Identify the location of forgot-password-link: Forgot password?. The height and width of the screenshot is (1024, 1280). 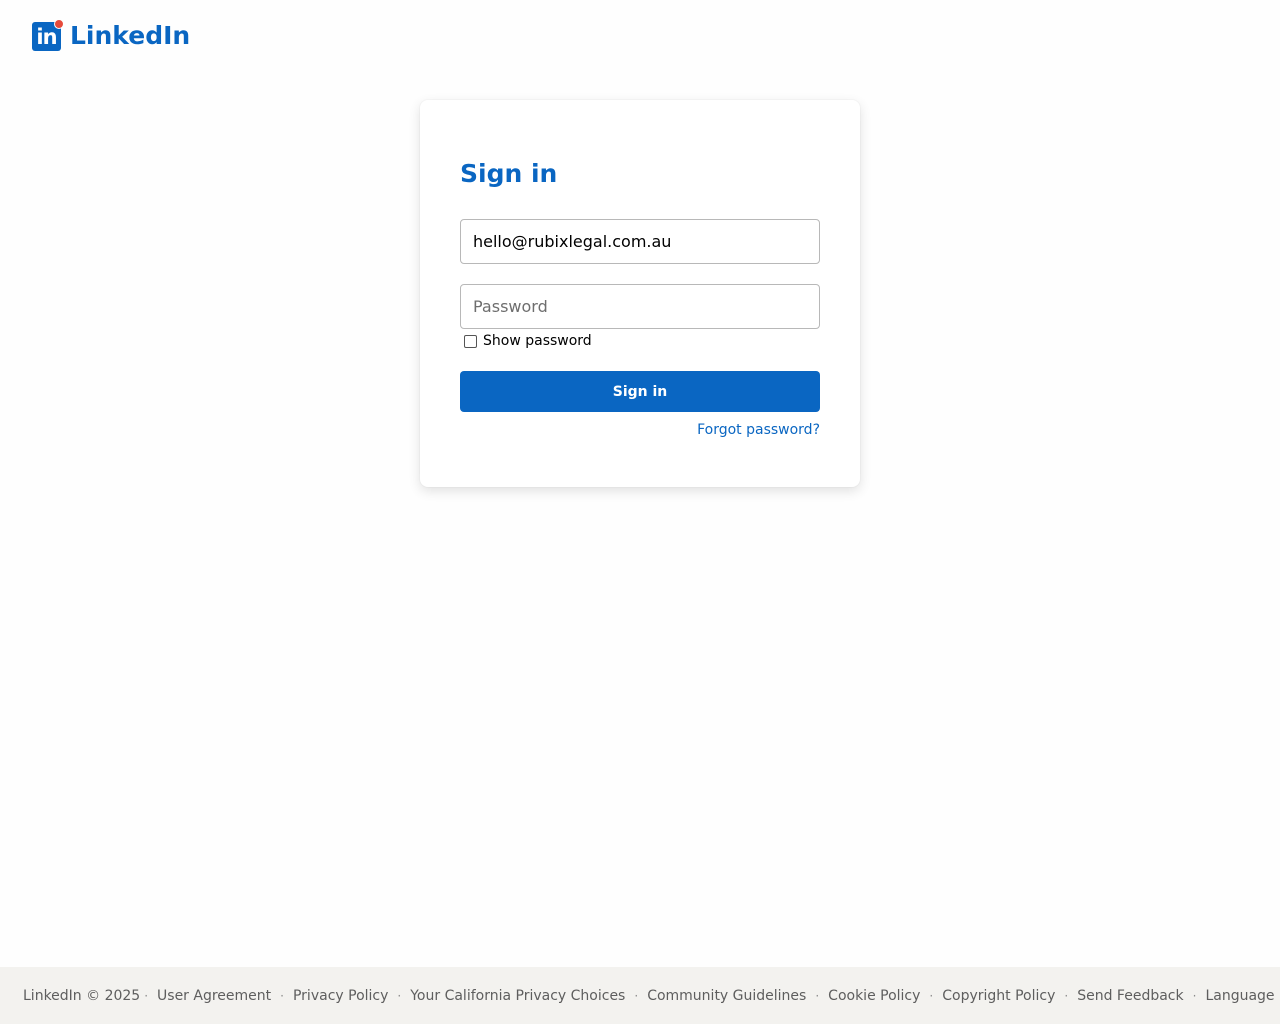
(758, 430).